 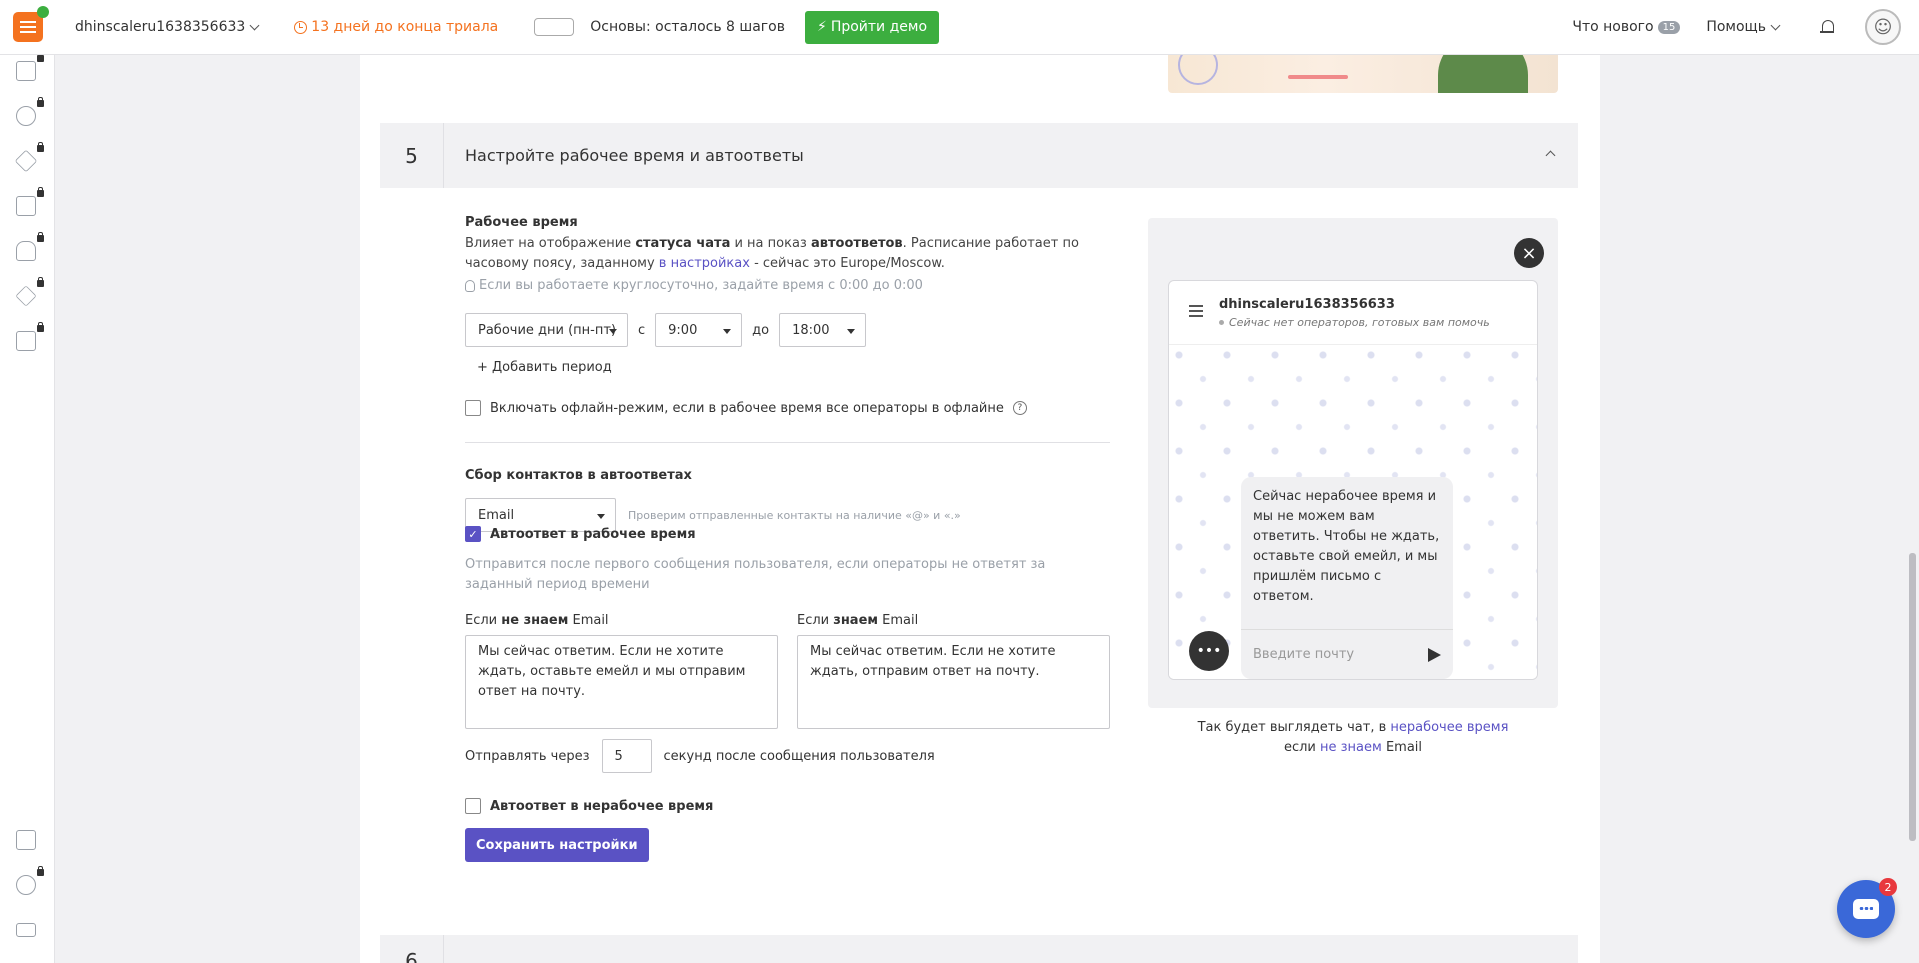 I want to click on from-time-select: 9:00, so click(x=699, y=330).